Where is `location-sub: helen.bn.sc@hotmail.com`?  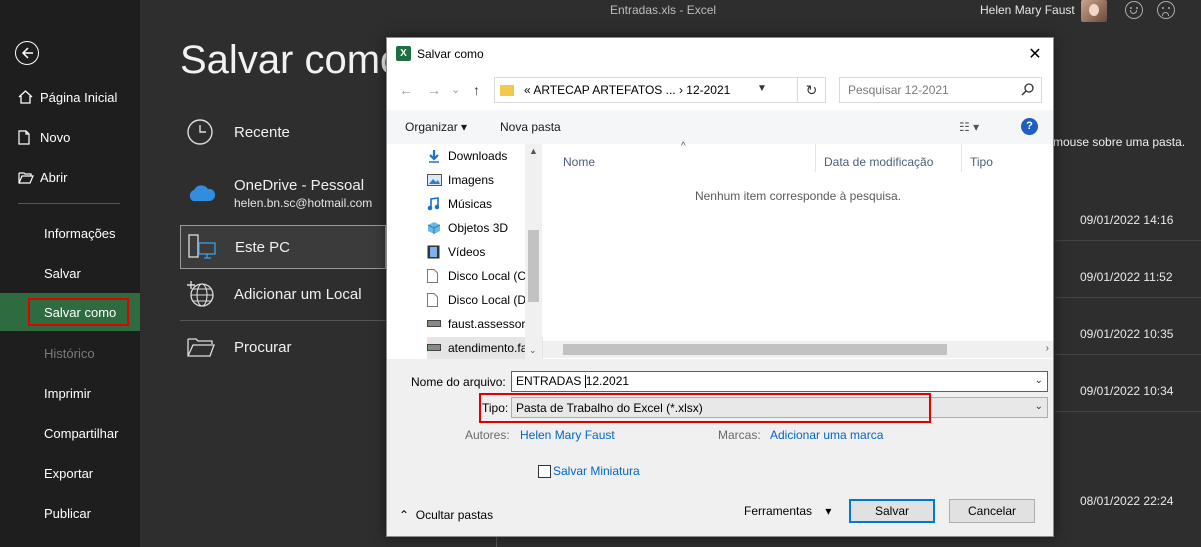
location-sub: helen.bn.sc@hotmail.com is located at coordinates (303, 202).